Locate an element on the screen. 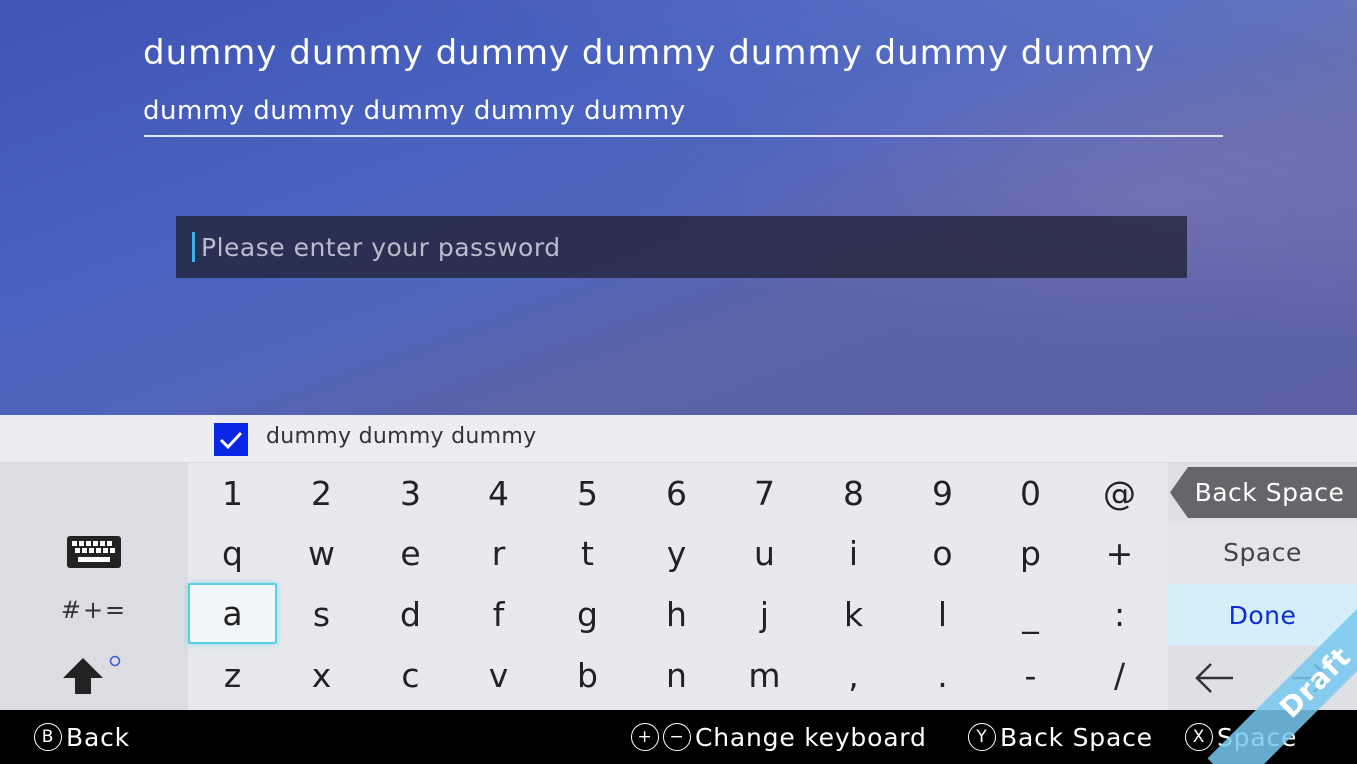  key-a: a is located at coordinates (232, 613).